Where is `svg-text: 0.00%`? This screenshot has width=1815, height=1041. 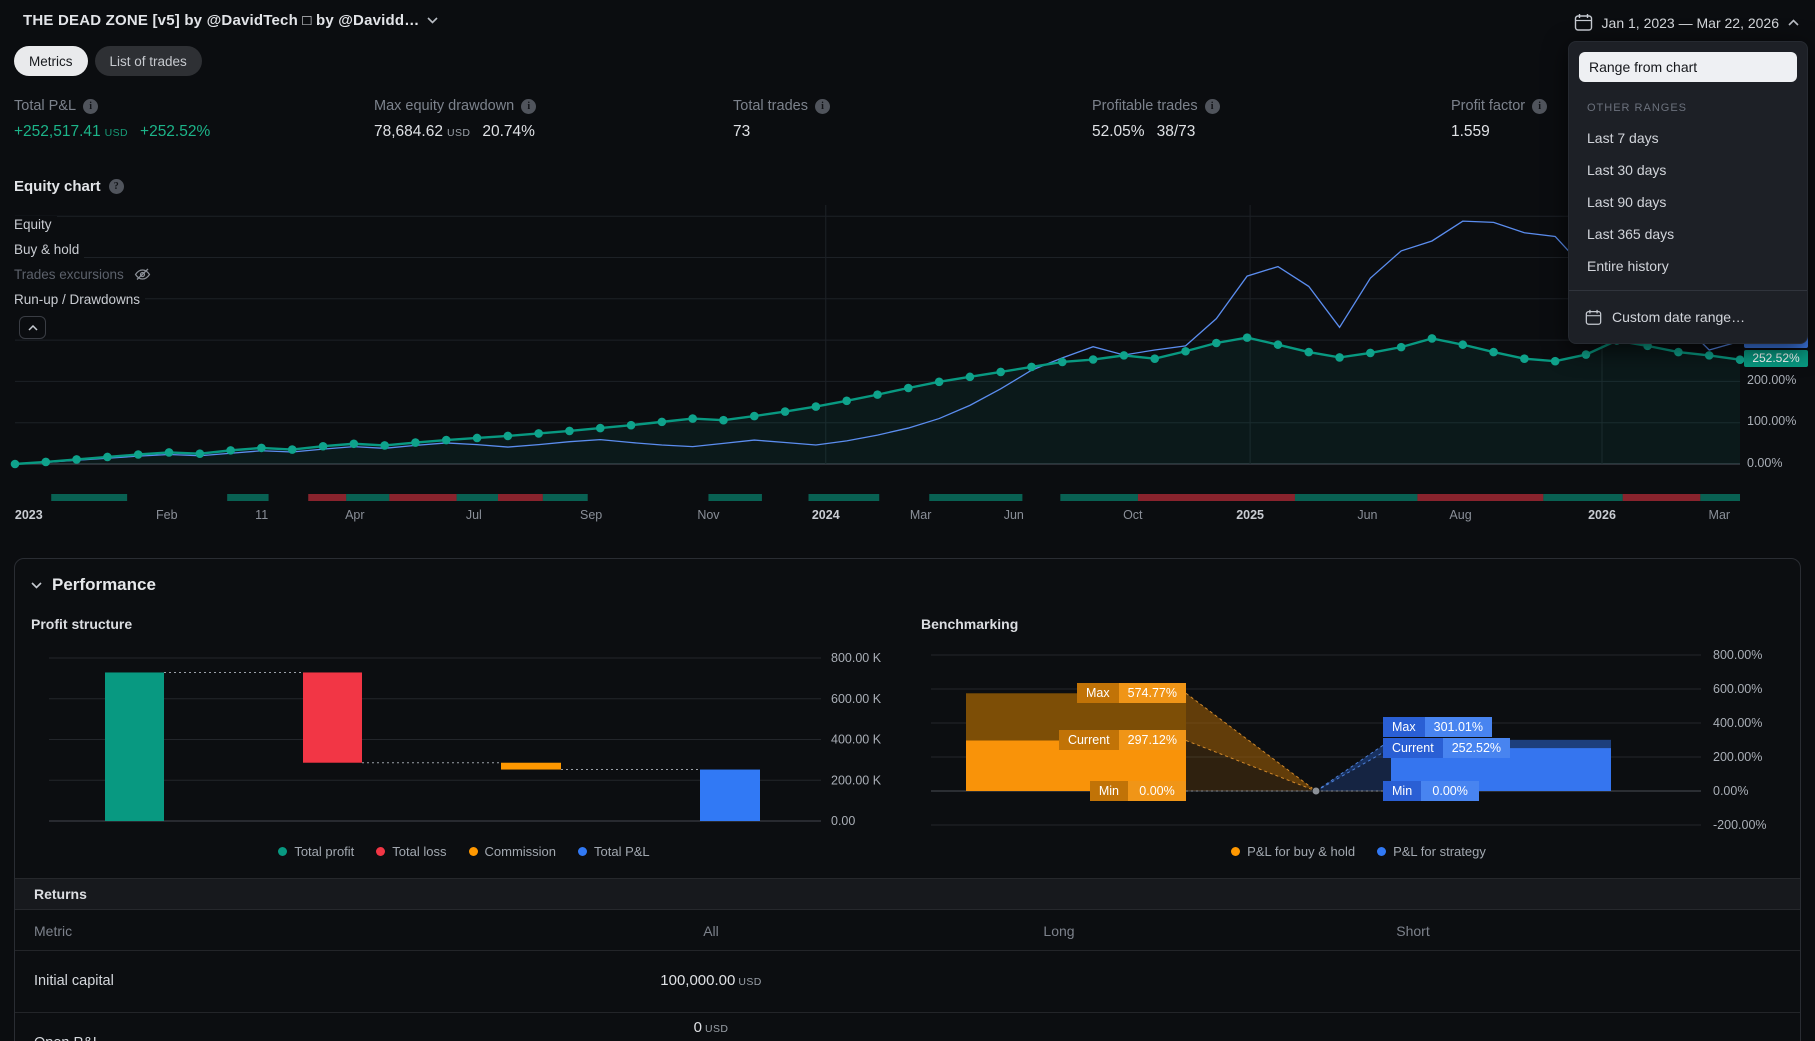
svg-text: 0.00% is located at coordinates (1730, 791).